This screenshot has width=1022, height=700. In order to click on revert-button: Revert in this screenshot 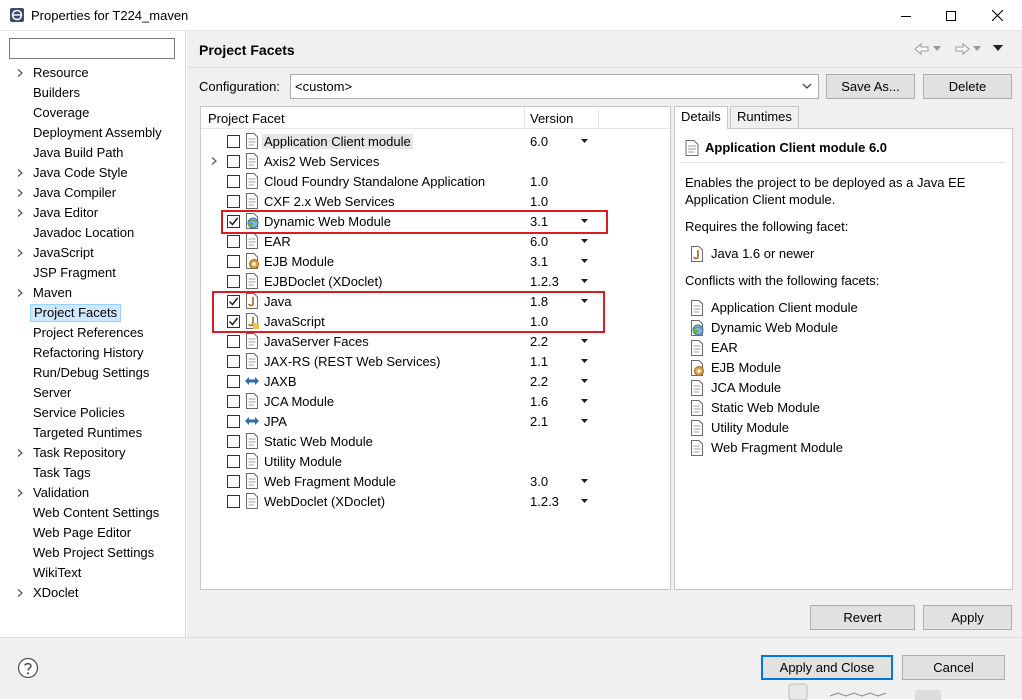, I will do `click(862, 617)`.